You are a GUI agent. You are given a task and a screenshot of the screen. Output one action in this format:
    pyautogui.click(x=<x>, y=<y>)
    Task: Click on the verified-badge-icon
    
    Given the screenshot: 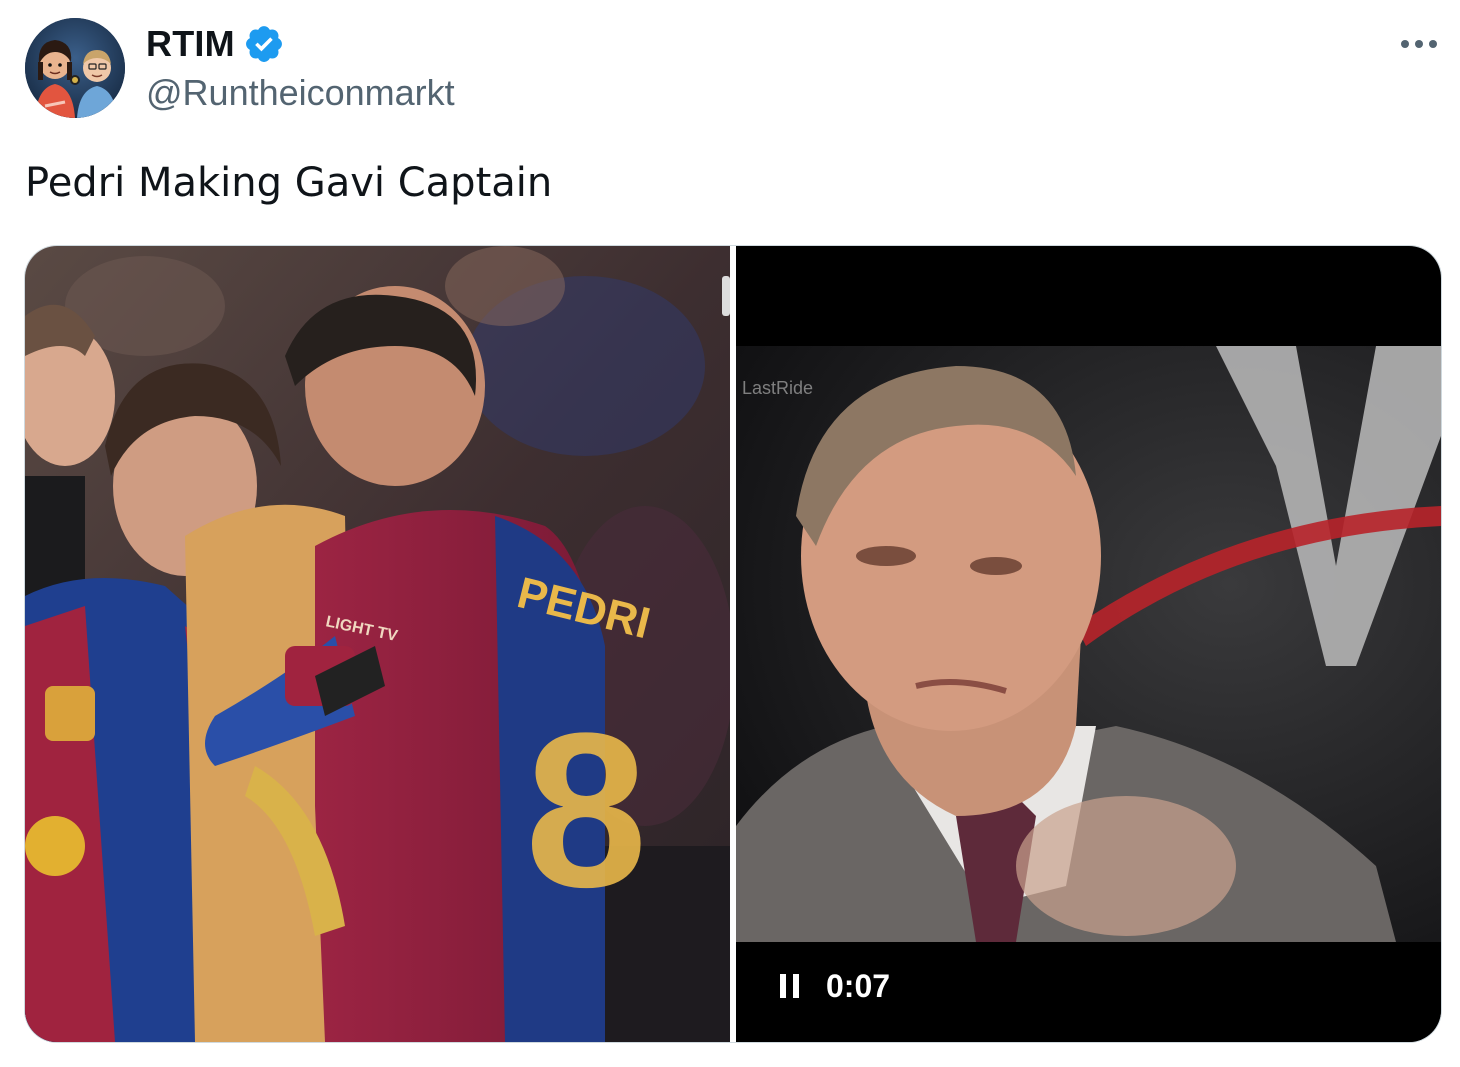 What is the action you would take?
    pyautogui.click(x=263, y=44)
    